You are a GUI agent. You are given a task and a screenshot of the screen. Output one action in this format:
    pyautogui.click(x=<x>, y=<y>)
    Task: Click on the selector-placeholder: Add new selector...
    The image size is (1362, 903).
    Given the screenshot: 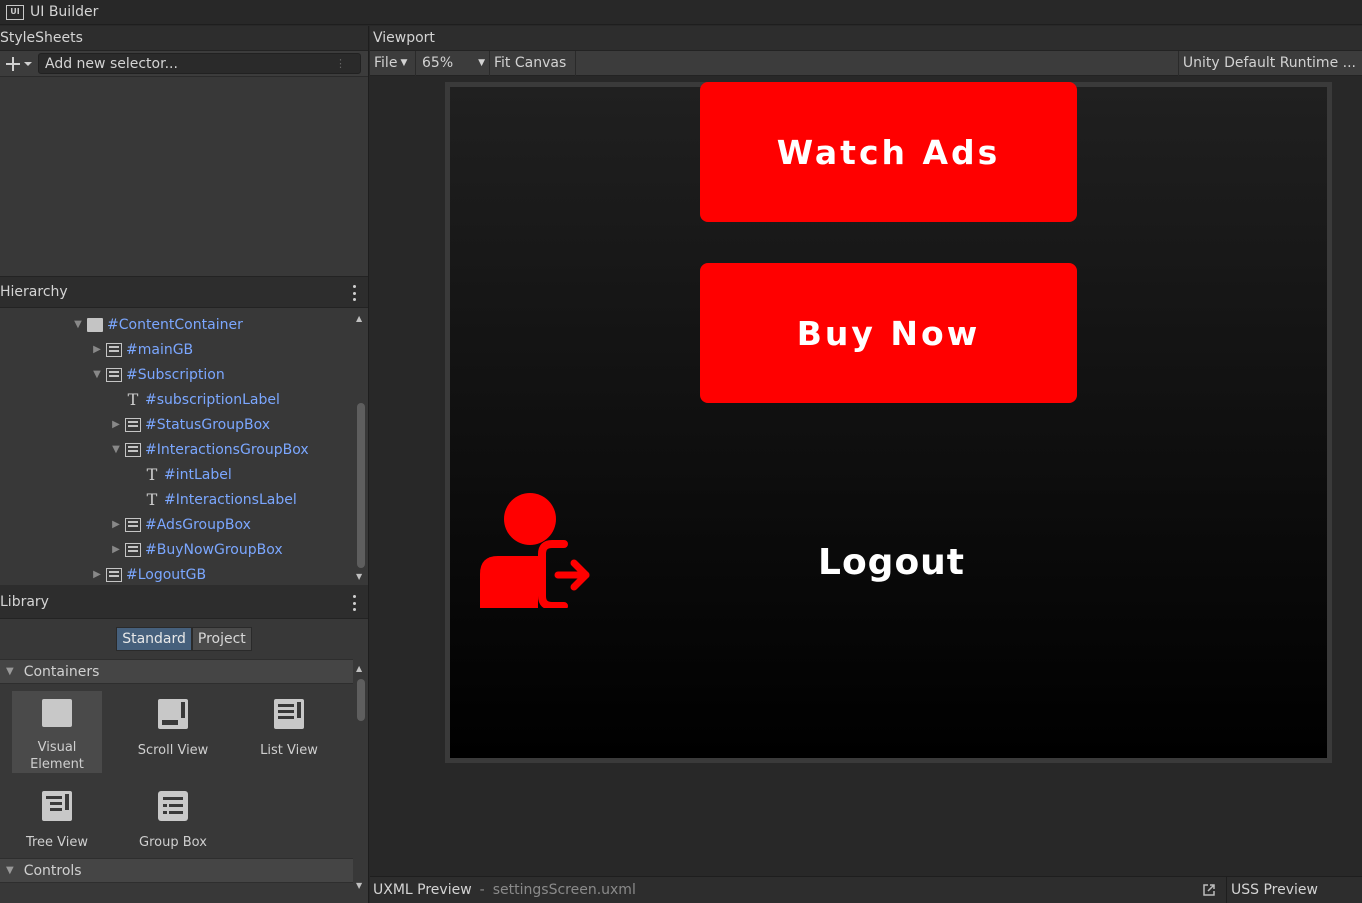 What is the action you would take?
    pyautogui.click(x=111, y=63)
    